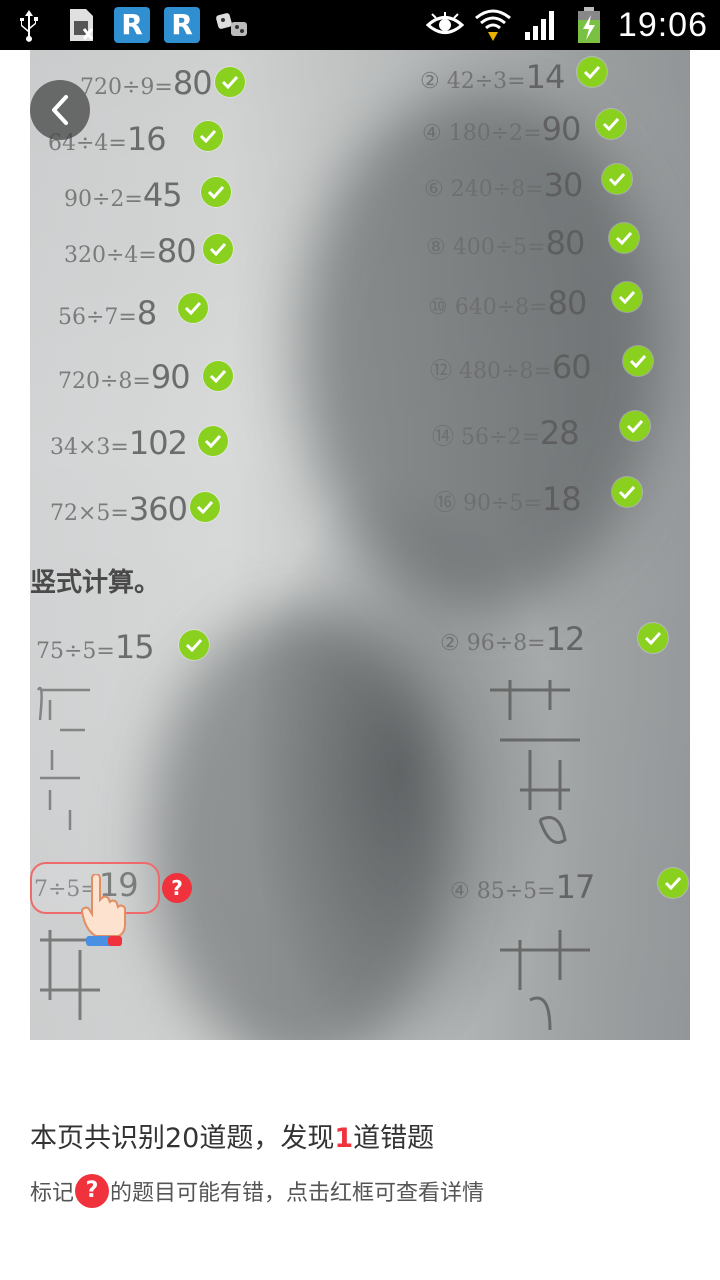 The width and height of the screenshot is (720, 1280). What do you see at coordinates (182, 1138) in the screenshot?
I see `summary-title-prefix: 本页共识别20道题，发现` at bounding box center [182, 1138].